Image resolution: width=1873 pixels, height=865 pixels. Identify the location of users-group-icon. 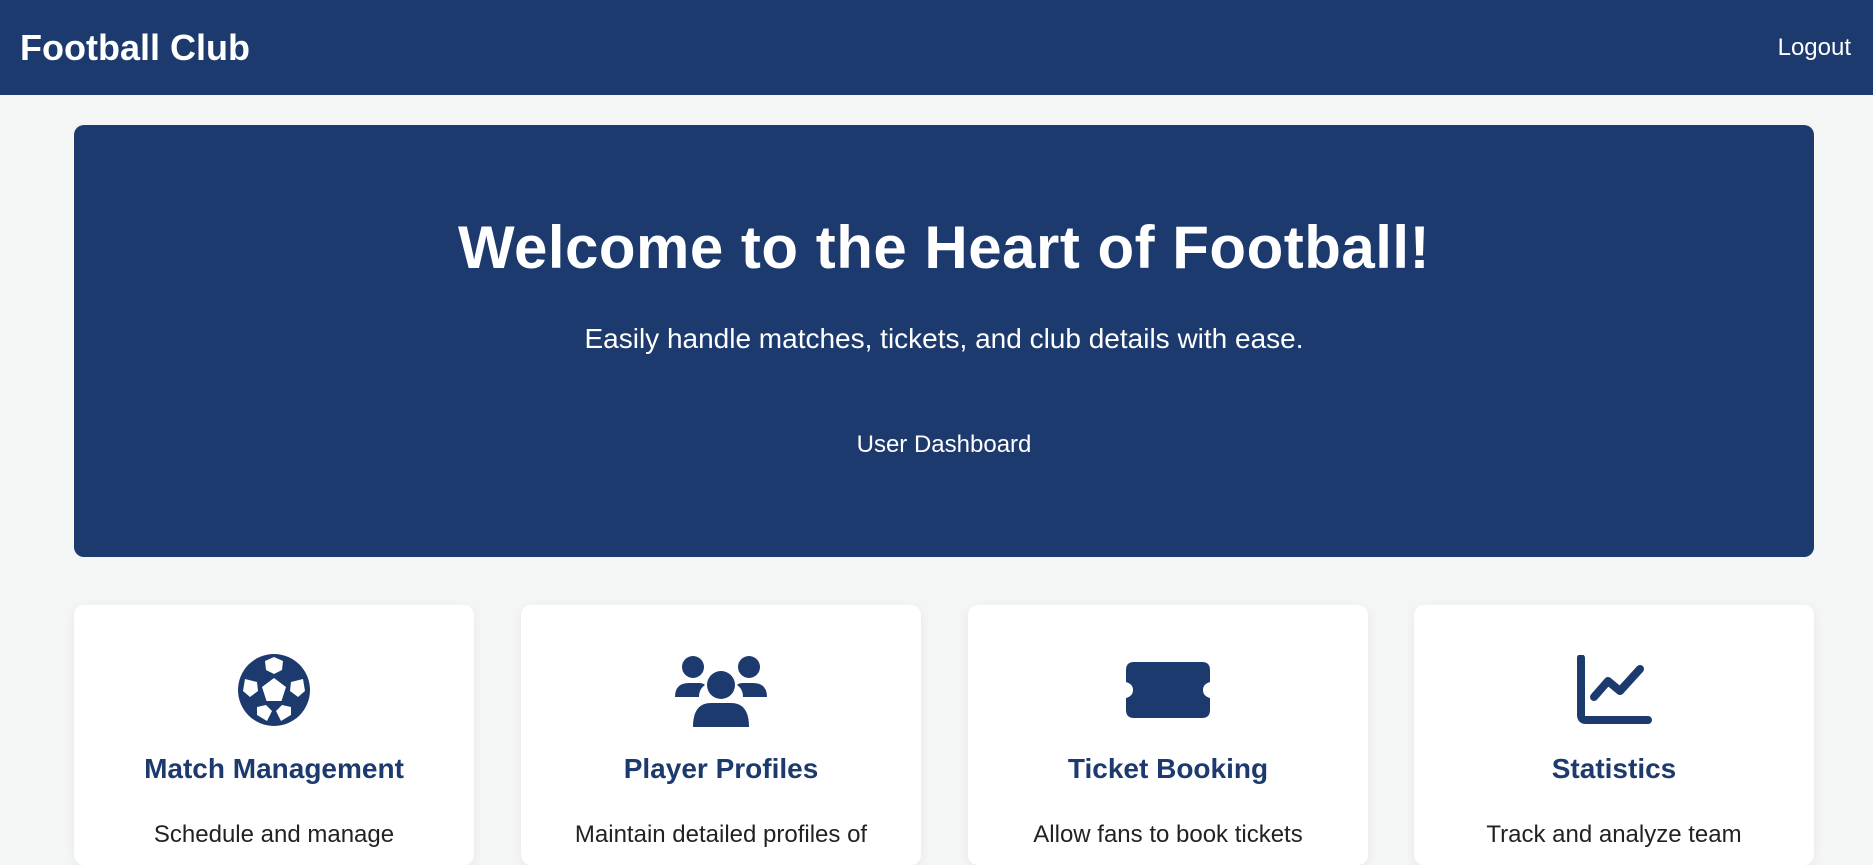
(721, 690).